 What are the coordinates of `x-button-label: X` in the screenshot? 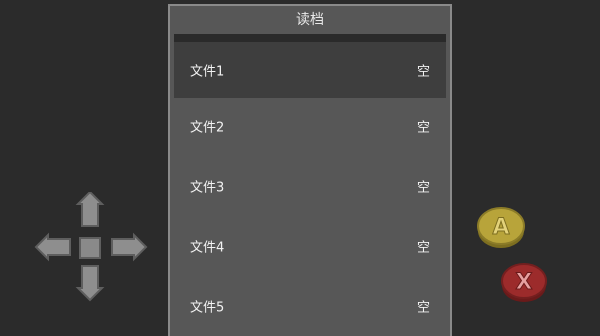 It's located at (524, 282).